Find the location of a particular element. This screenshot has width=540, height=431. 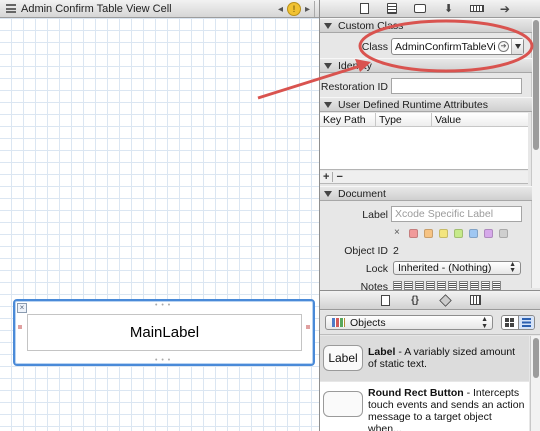

main-label-text: MainLabel is located at coordinates (164, 332).